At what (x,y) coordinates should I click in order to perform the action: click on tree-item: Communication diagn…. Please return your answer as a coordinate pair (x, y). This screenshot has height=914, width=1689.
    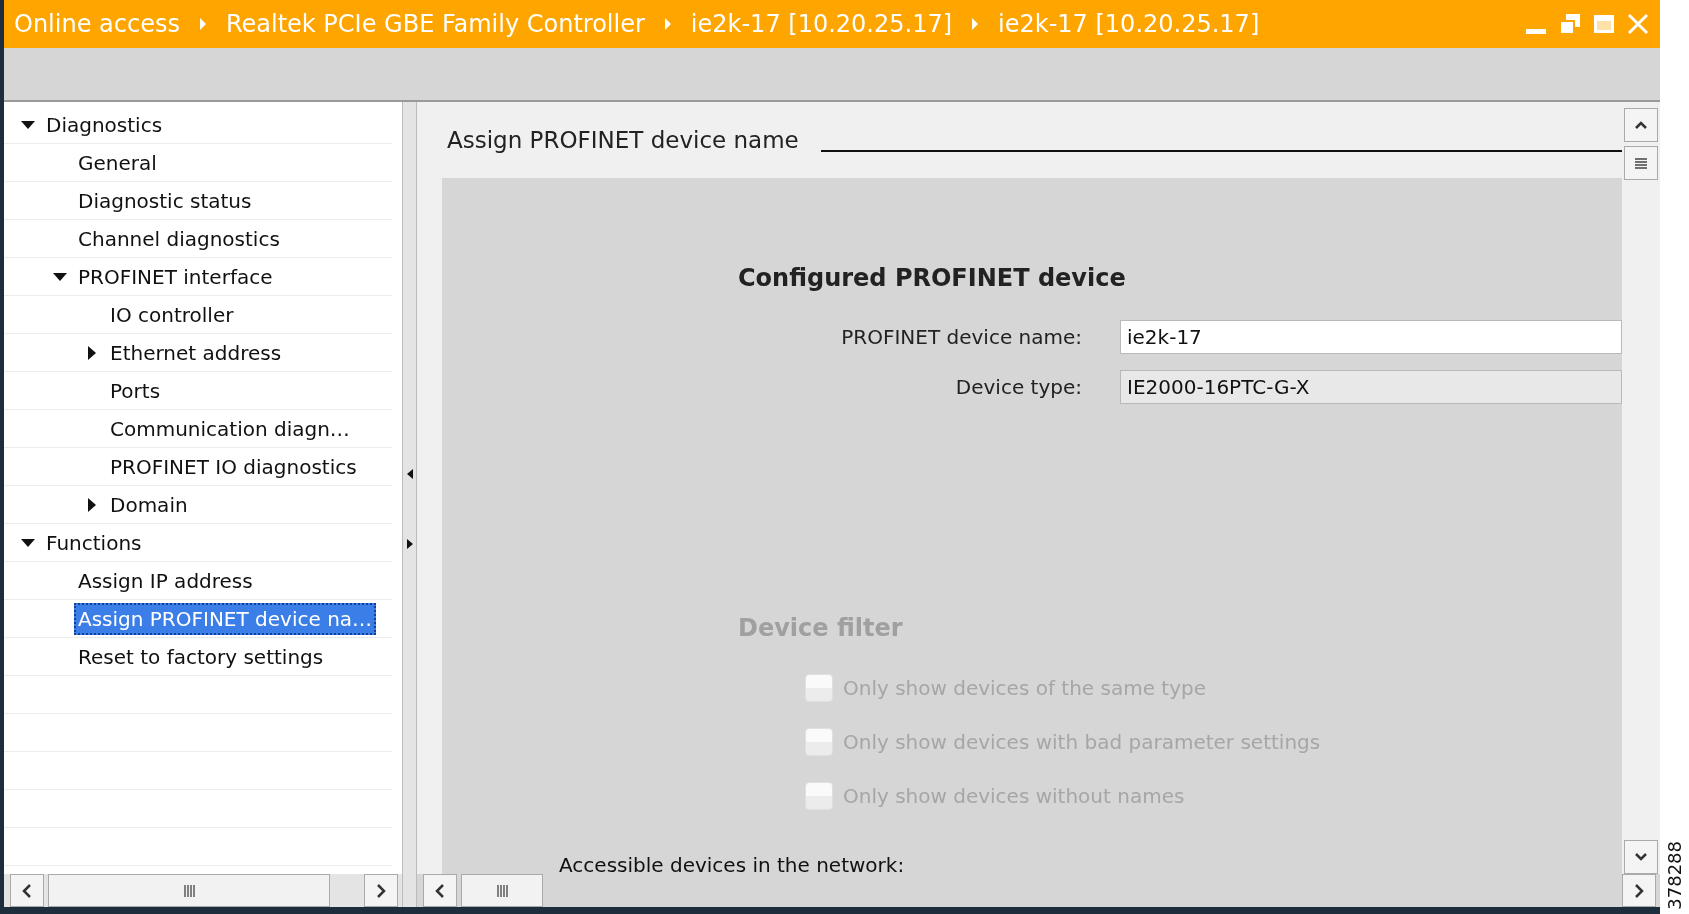
    Looking at the image, I should click on (230, 428).